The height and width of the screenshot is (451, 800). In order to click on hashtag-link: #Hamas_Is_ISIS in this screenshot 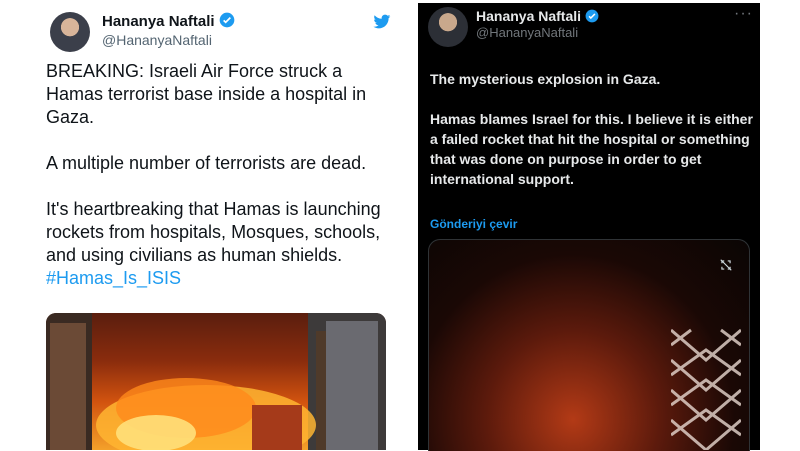, I will do `click(113, 278)`.